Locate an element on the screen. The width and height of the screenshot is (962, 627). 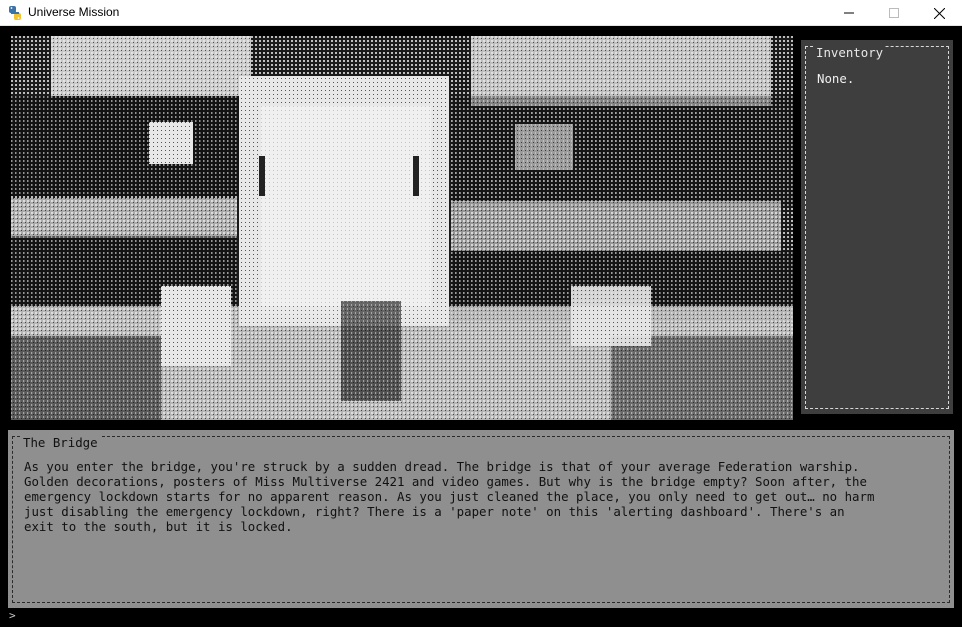
maximize-button is located at coordinates (894, 13).